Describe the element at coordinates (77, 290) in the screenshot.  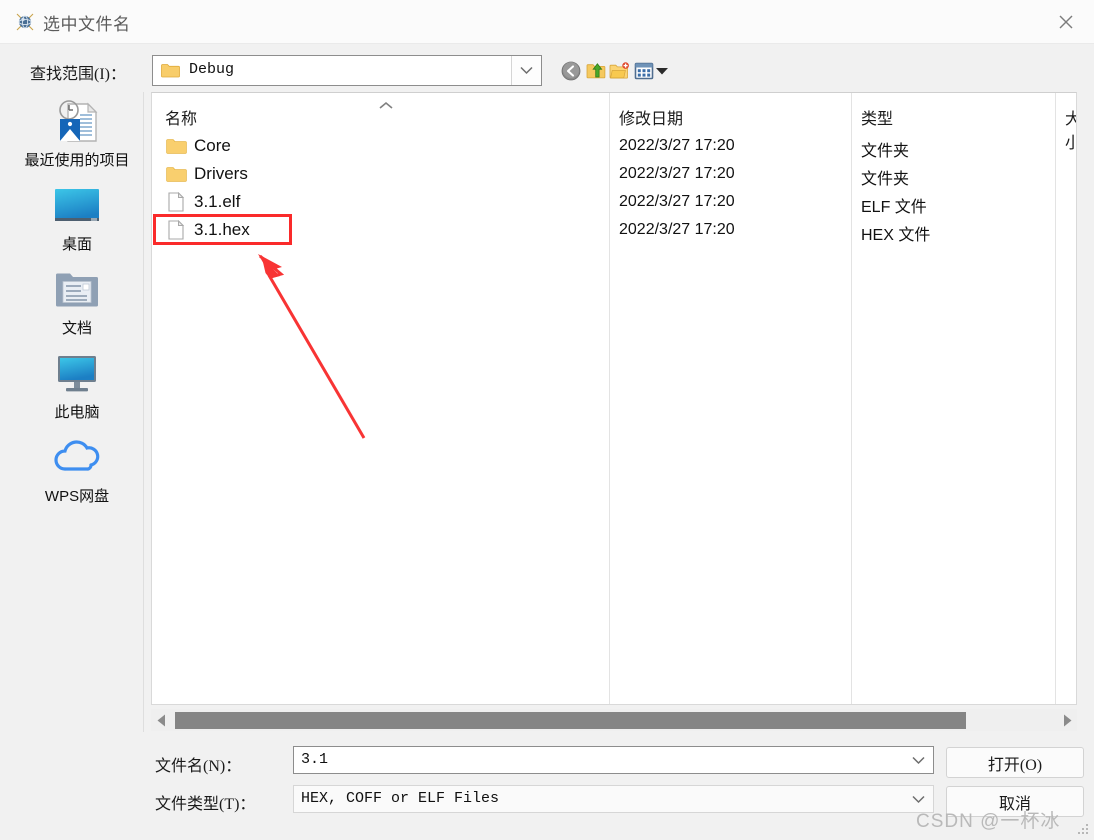
I see `documents-icon` at that location.